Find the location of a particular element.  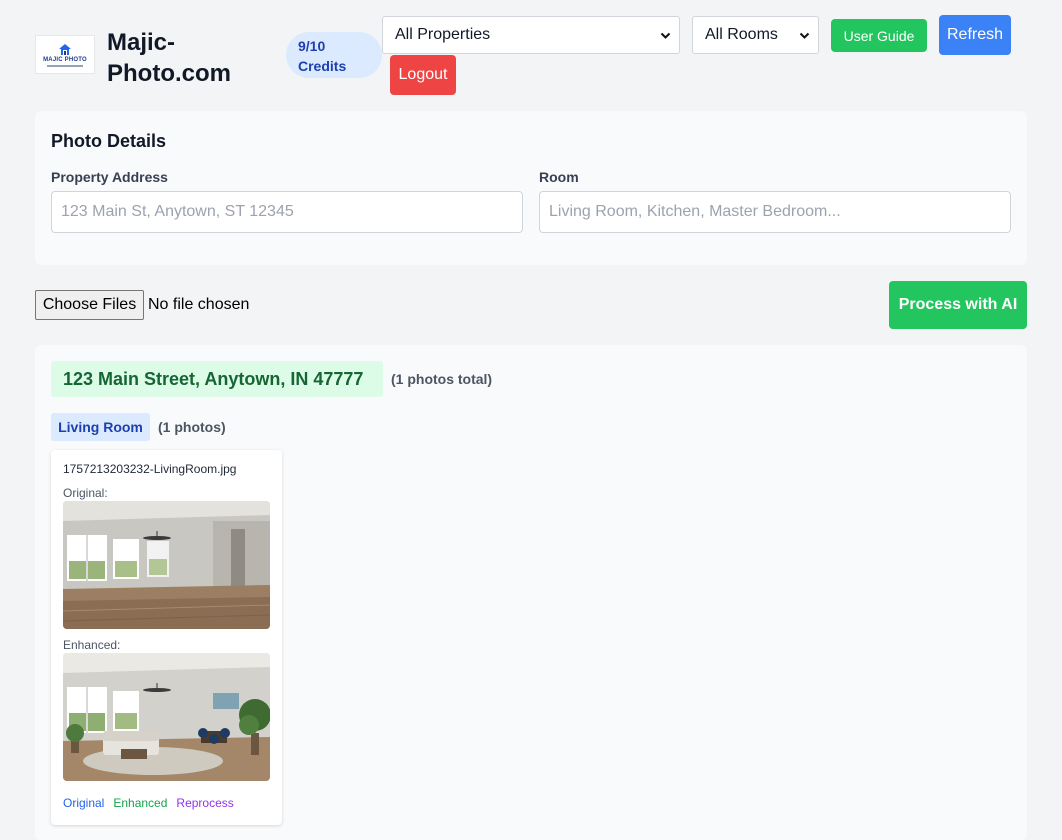

property-filter-value: All Properties is located at coordinates (443, 34).